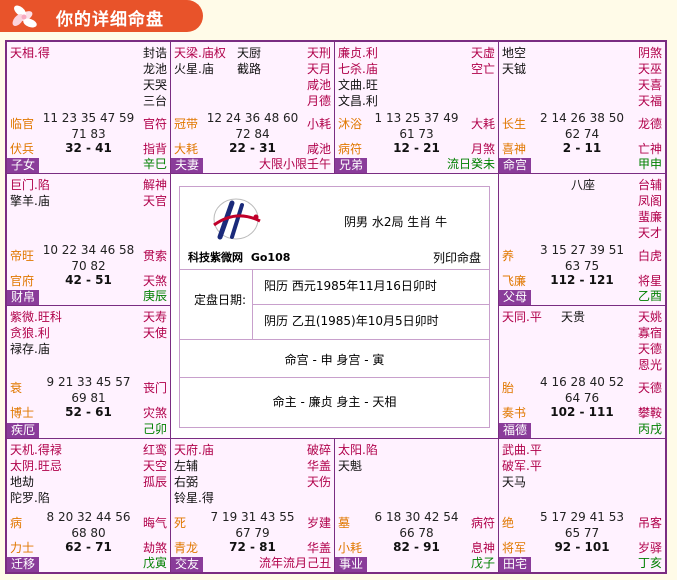 The width and height of the screenshot is (677, 580). Describe the element at coordinates (30, 333) in the screenshot. I see `star-main: 贪狼.利` at that location.